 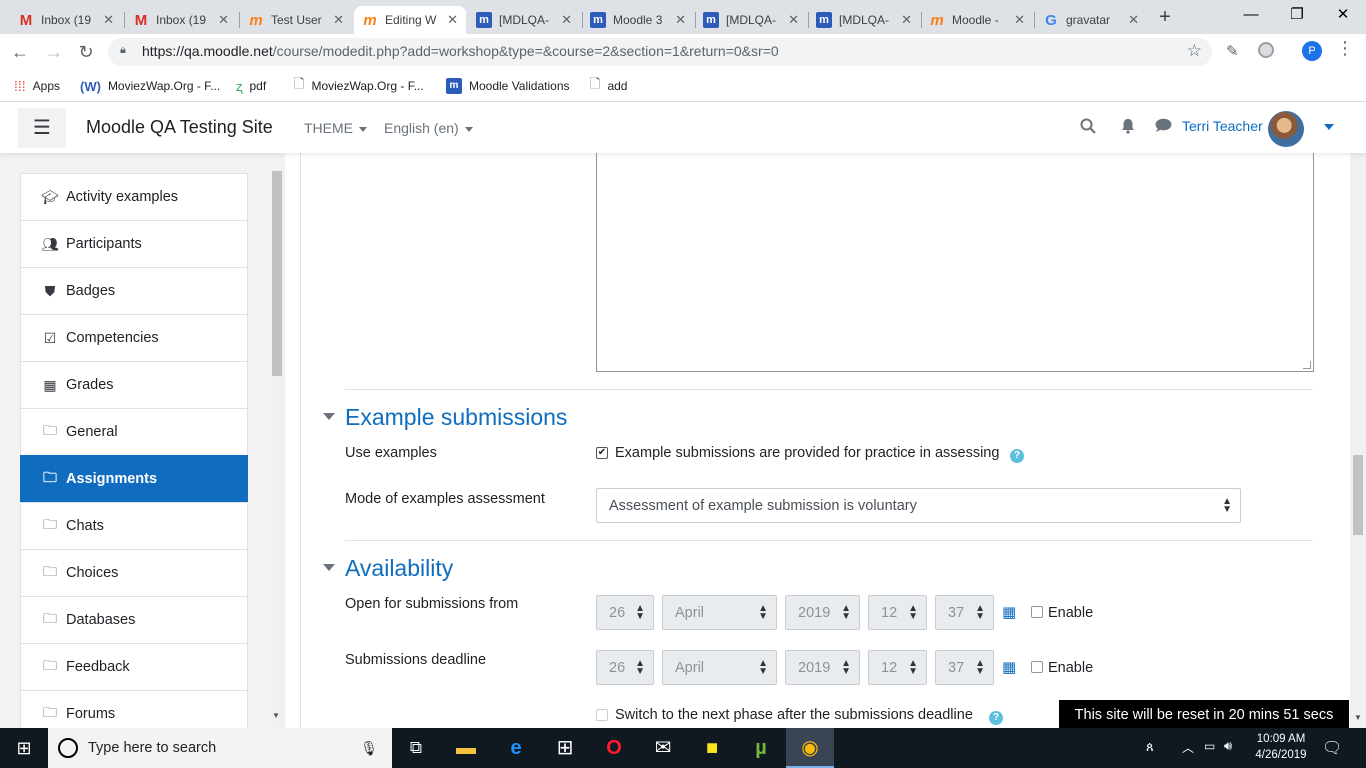 What do you see at coordinates (20, 52) in the screenshot?
I see `back-arrow-icon: ←` at bounding box center [20, 52].